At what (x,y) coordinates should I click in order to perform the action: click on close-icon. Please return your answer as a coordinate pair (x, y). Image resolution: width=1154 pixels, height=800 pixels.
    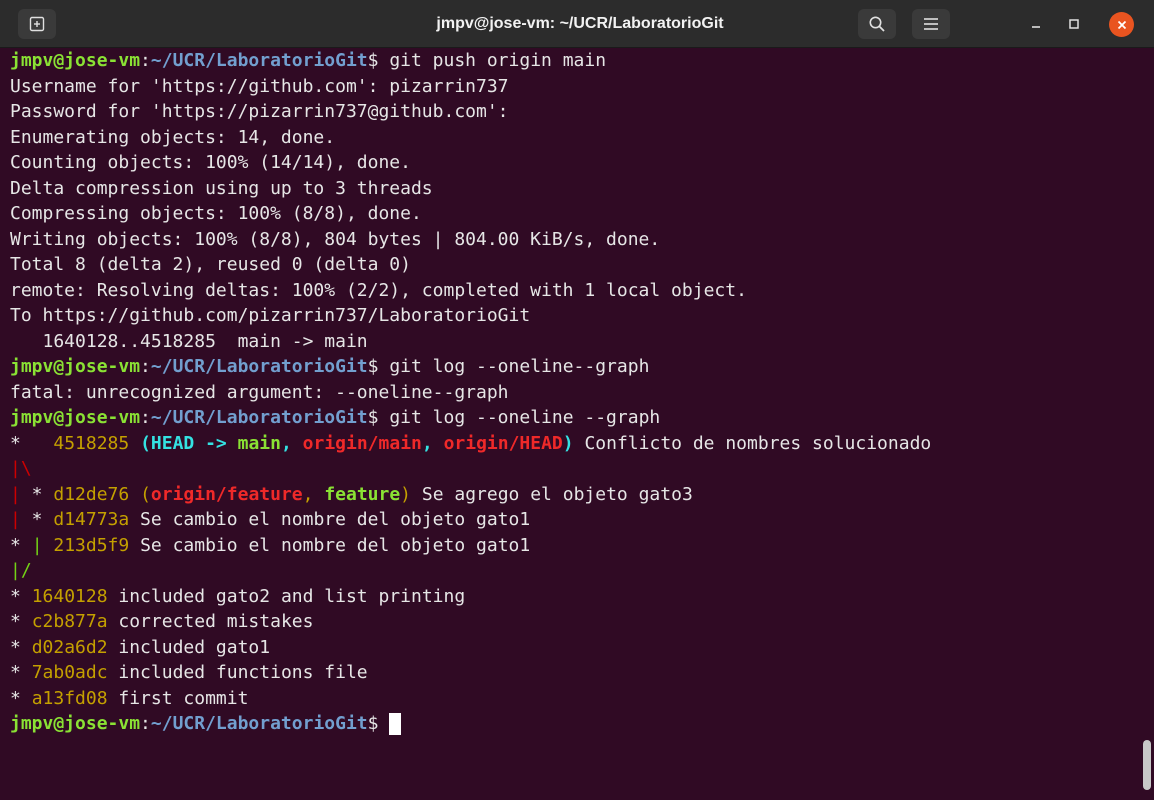
    Looking at the image, I should click on (1121, 24).